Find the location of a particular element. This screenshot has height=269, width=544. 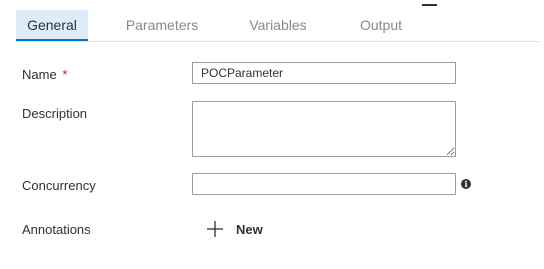

description-input is located at coordinates (324, 129).